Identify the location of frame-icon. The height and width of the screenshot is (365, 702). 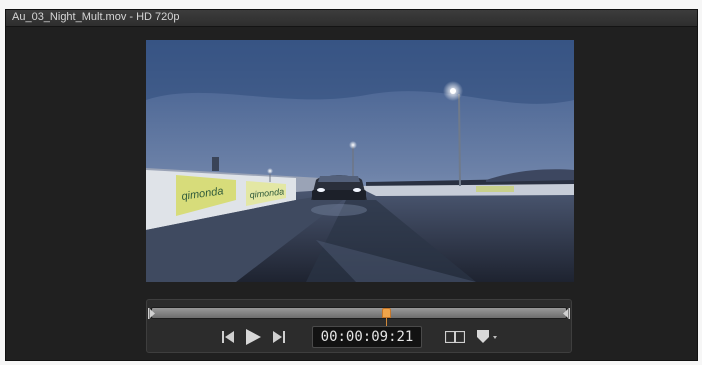
(455, 337).